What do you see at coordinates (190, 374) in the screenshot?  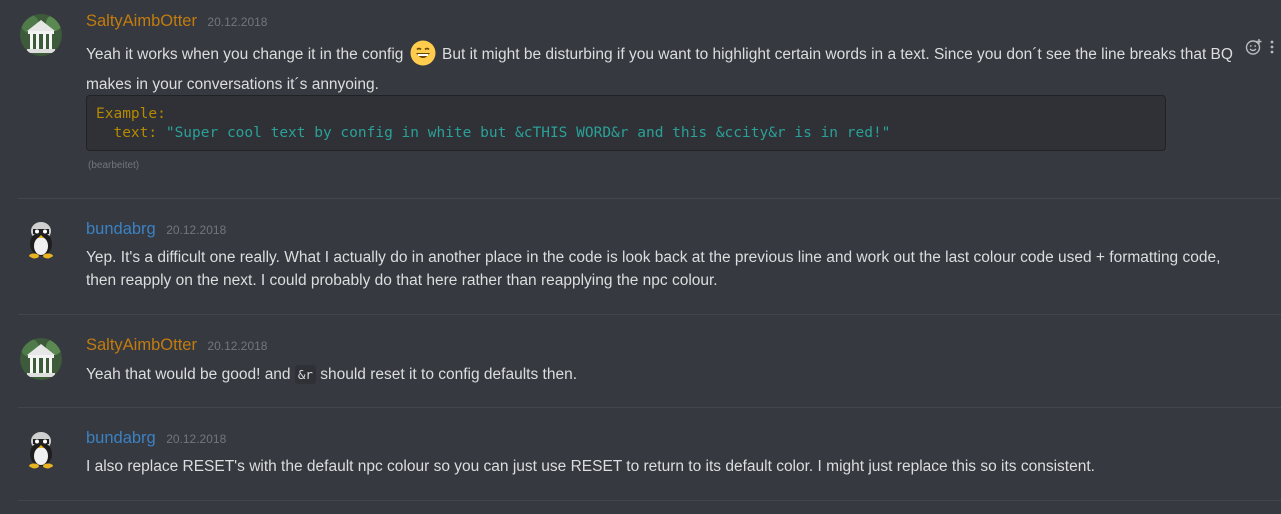 I see `message-text-part: Yeah that would be good! and` at bounding box center [190, 374].